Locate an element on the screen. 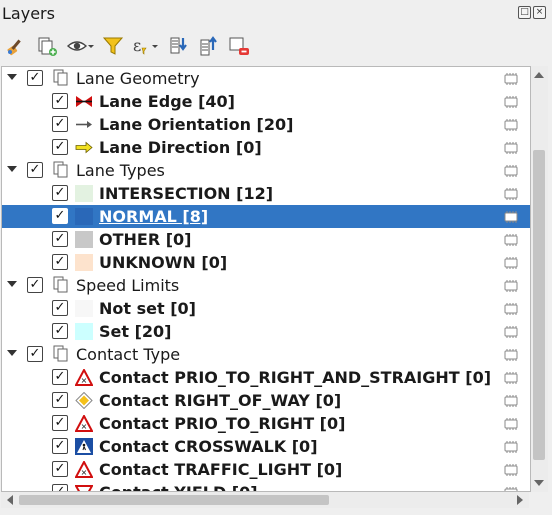 The height and width of the screenshot is (515, 552). layer-row: ✓ Lane Orientation [20] is located at coordinates (266, 124).